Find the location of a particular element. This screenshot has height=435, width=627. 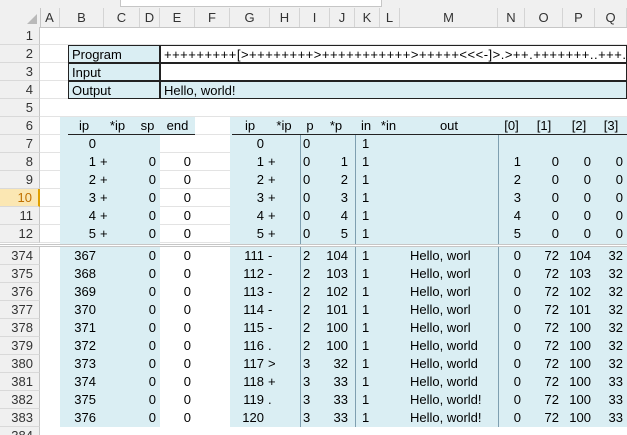

frozen-pane-divider is located at coordinates (313, 245).